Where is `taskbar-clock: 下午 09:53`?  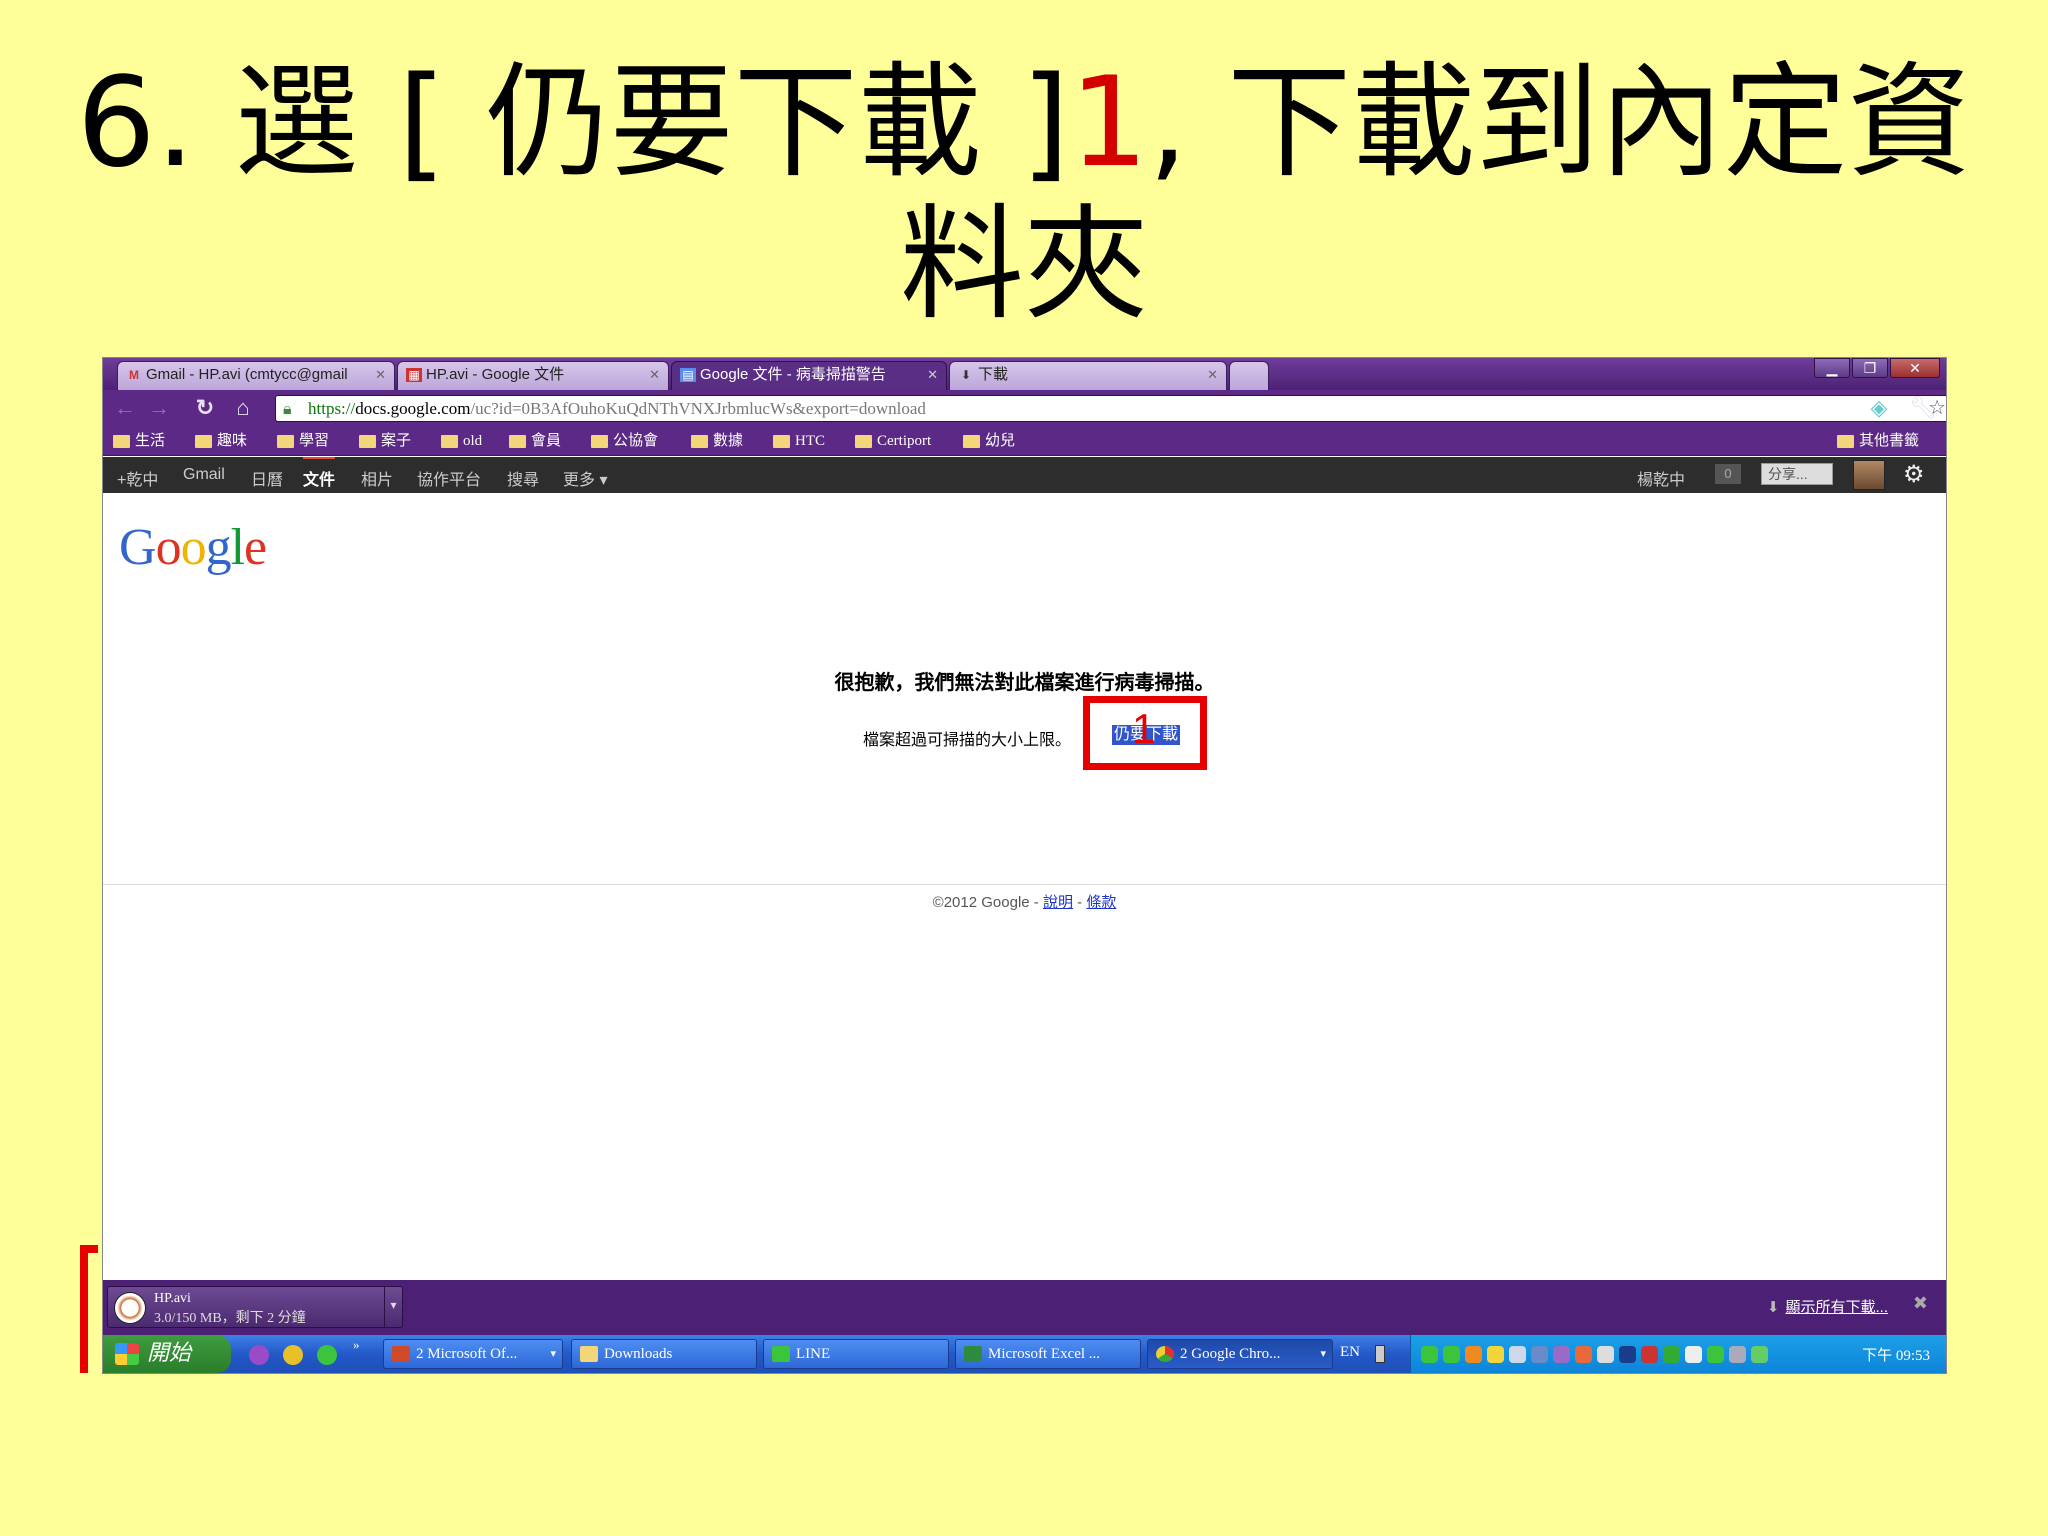
taskbar-clock: 下午 09:53 is located at coordinates (1896, 1354).